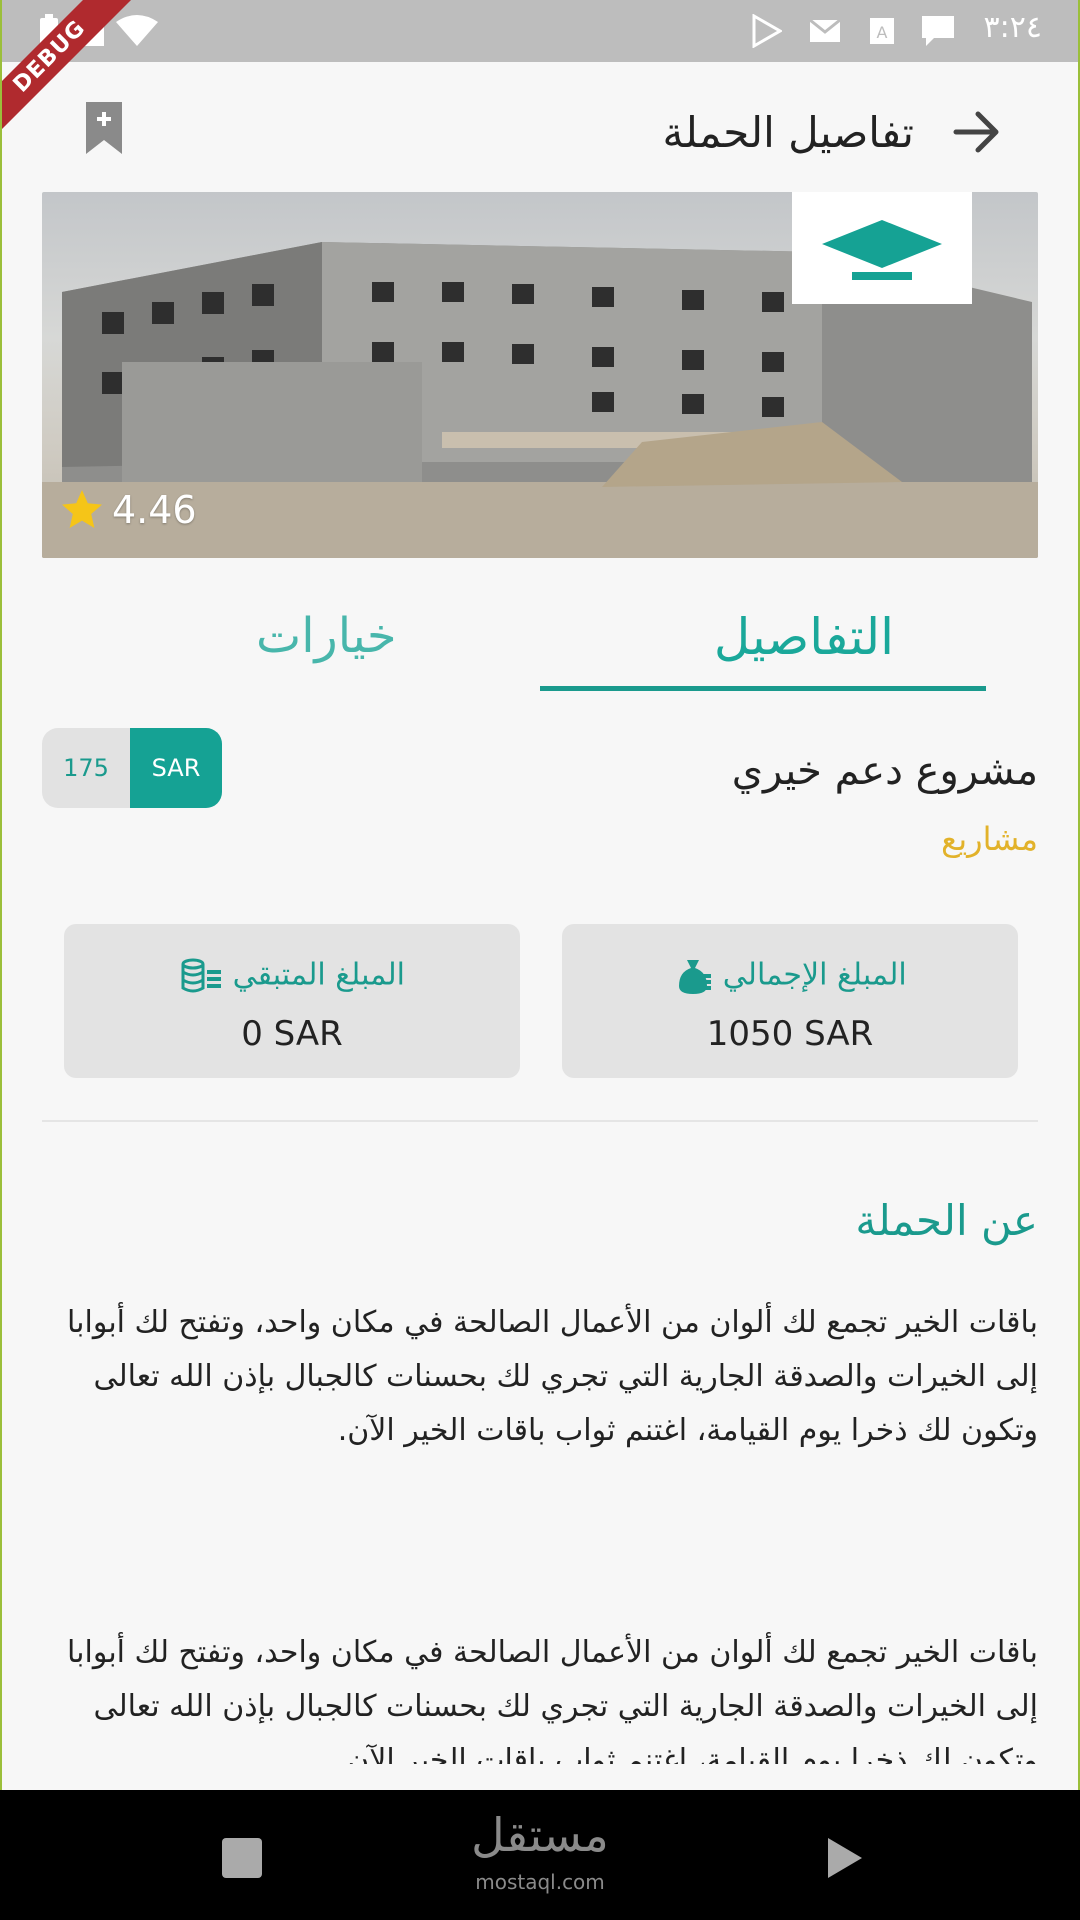  What do you see at coordinates (884, 771) in the screenshot?
I see `project-title: مشروع دعم خيري` at bounding box center [884, 771].